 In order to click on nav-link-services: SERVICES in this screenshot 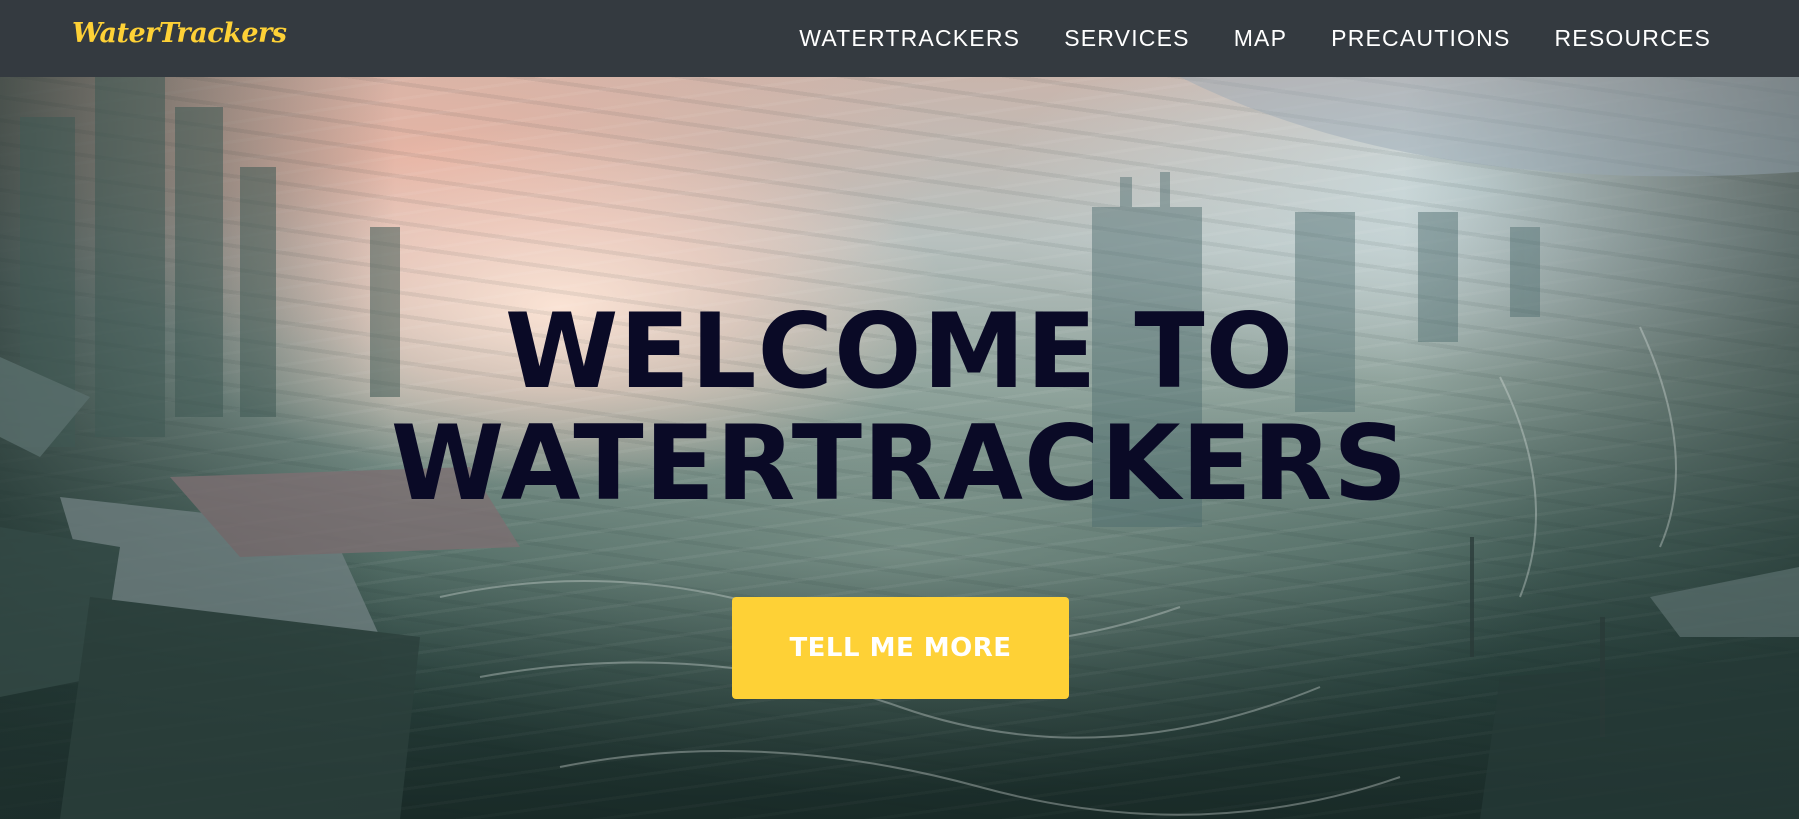, I will do `click(1127, 38)`.